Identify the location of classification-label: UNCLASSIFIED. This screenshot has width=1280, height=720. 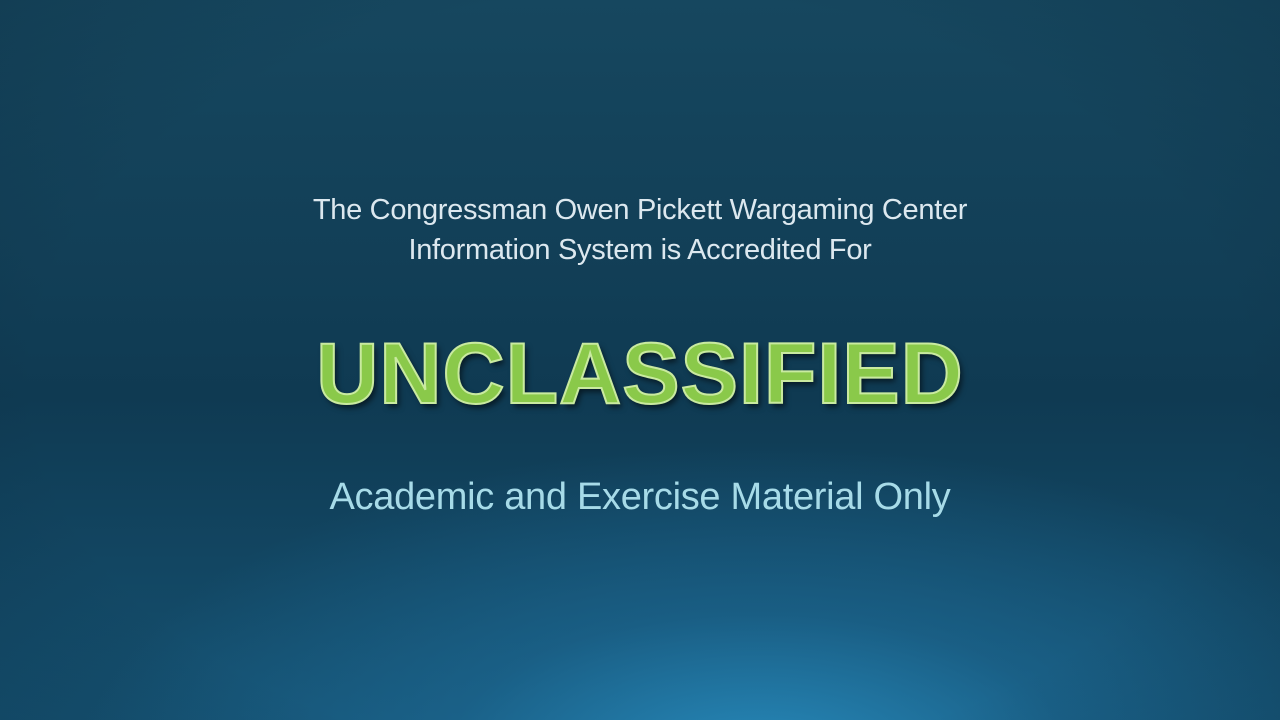
(639, 374).